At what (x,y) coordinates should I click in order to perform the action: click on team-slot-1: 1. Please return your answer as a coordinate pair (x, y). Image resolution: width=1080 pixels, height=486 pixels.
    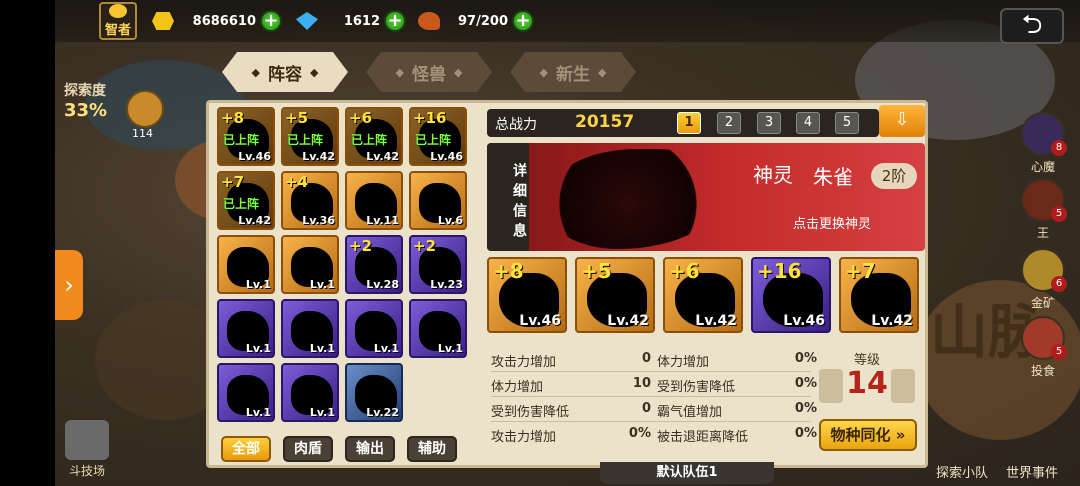
    Looking at the image, I should click on (689, 123).